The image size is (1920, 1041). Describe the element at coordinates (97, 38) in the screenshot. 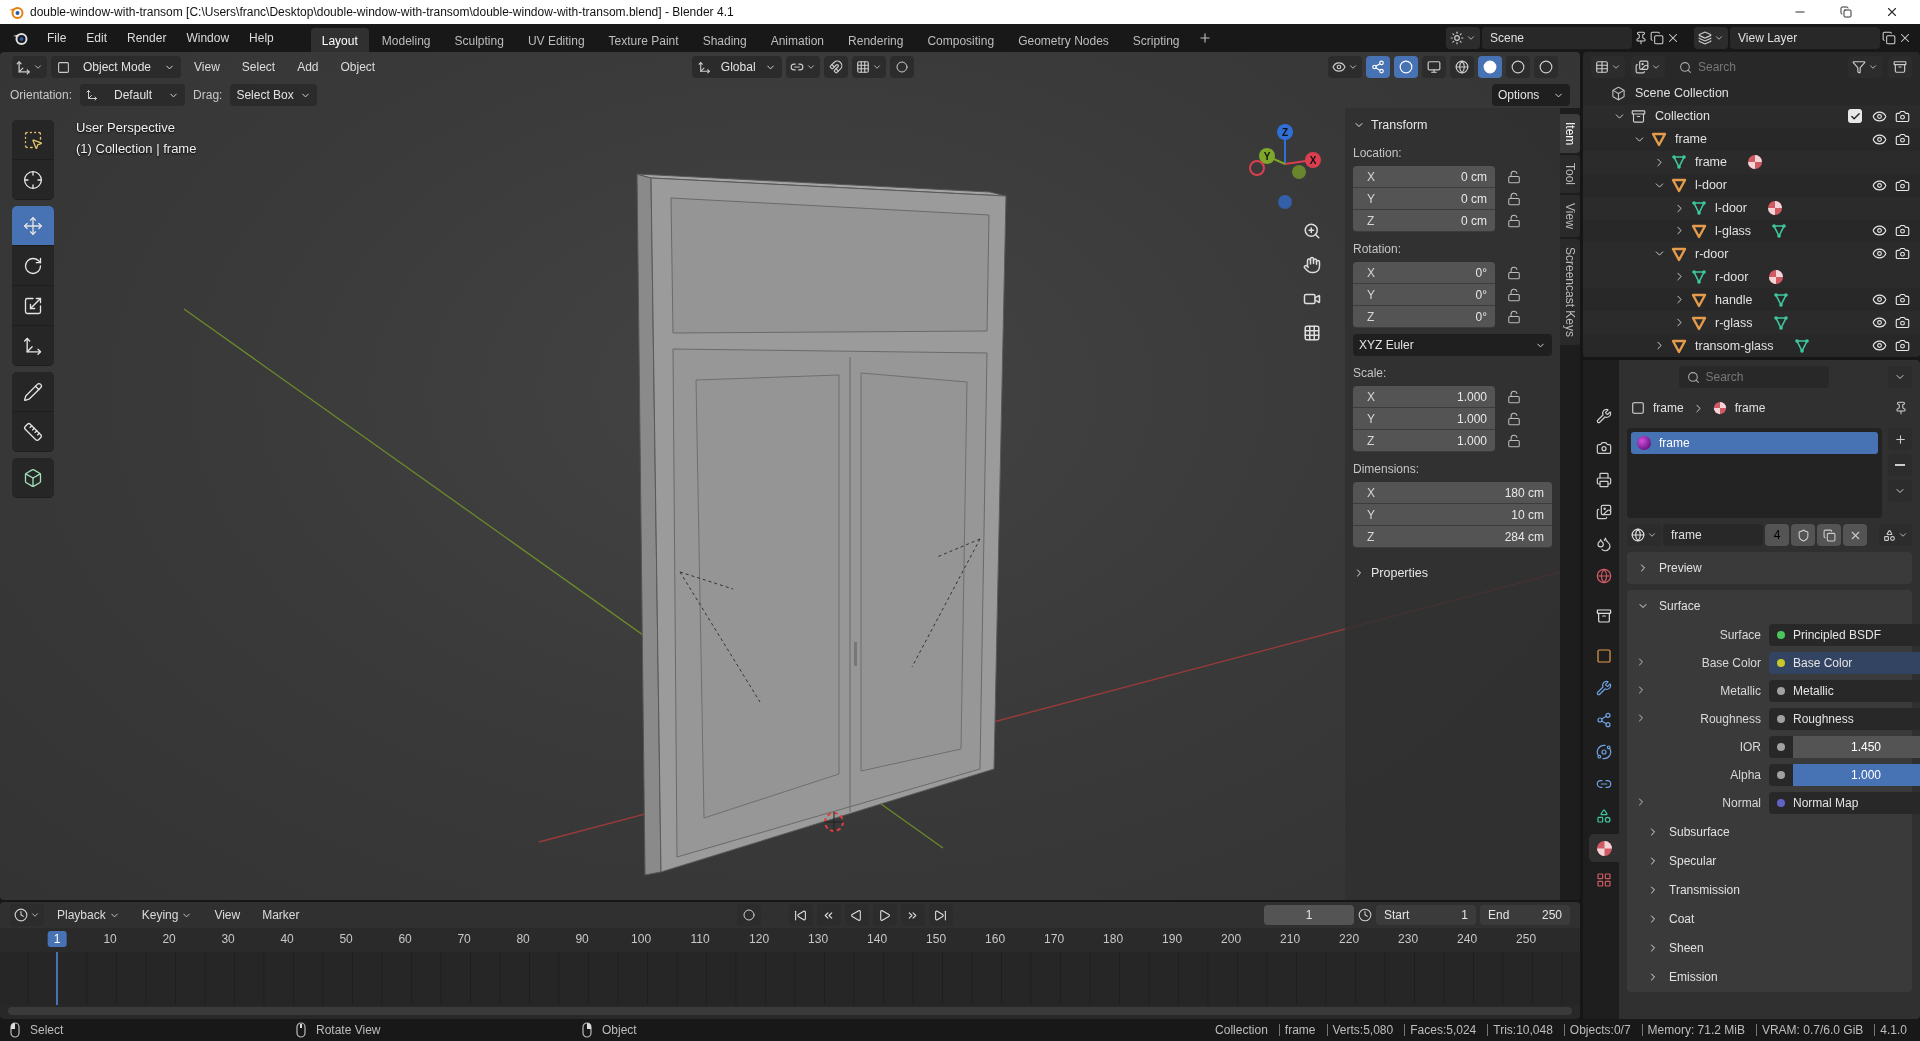

I see `menu-item: Edit` at that location.